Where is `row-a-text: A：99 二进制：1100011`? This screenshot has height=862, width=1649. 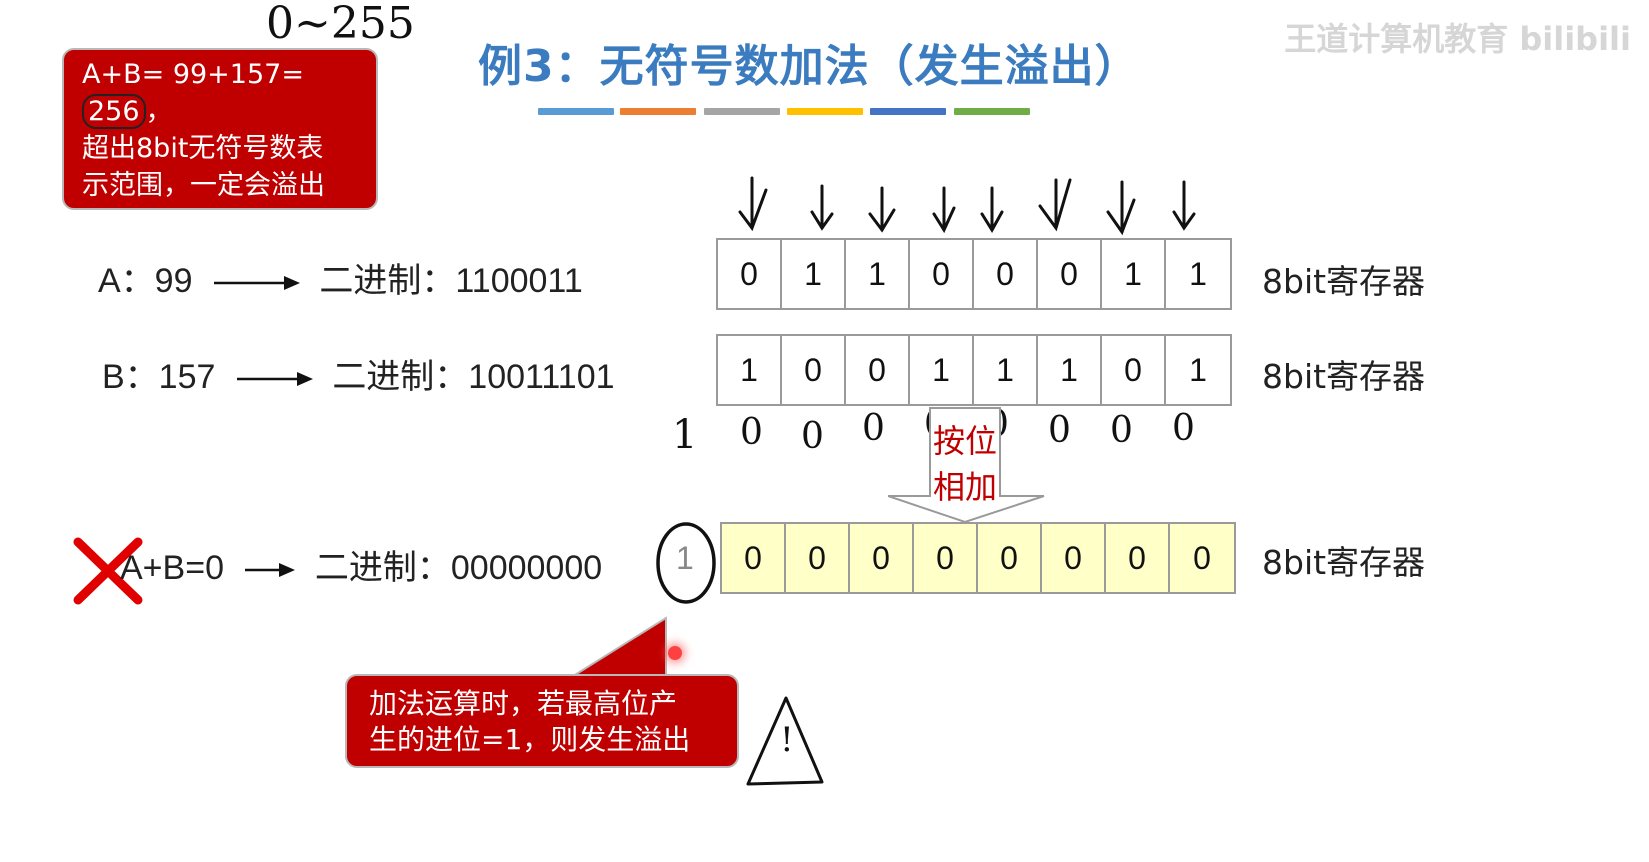
row-a-text: A：99 二进制：1100011 is located at coordinates (340, 277).